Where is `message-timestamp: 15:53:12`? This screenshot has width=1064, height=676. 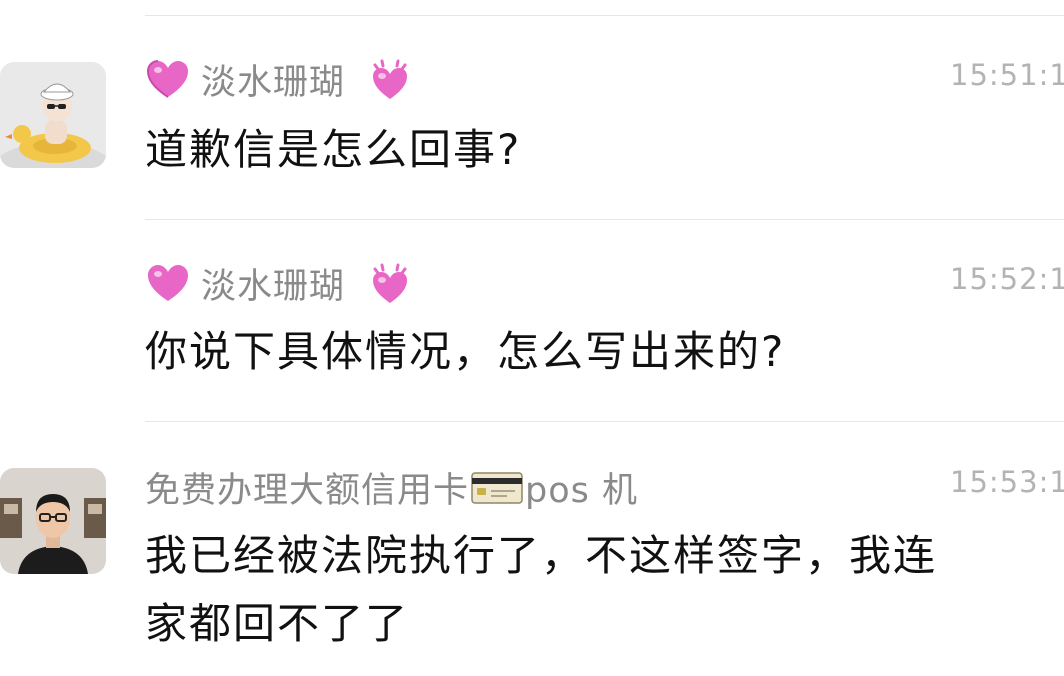
message-timestamp: 15:53:12 is located at coordinates (1007, 482).